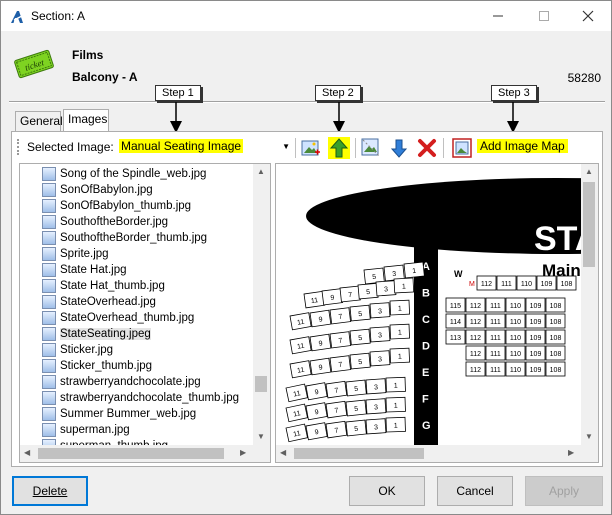  What do you see at coordinates (495, 354) in the screenshot?
I see `seat-label: 111` at bounding box center [495, 354].